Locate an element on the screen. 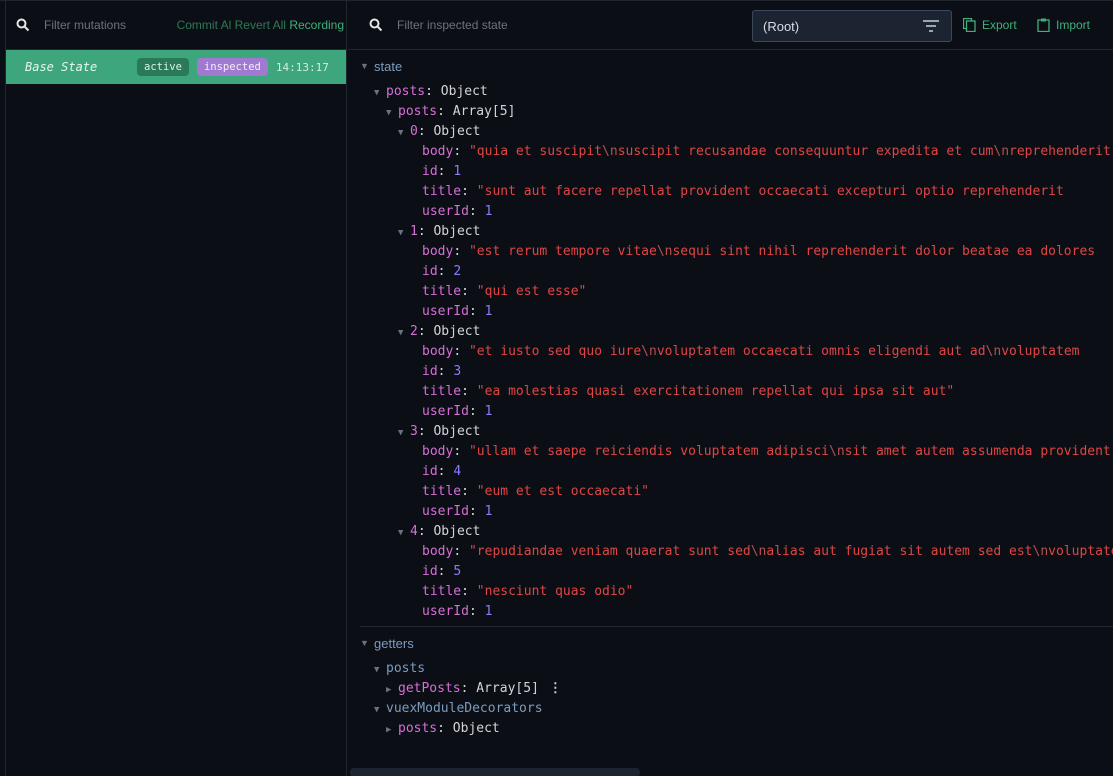  post-field-title: title: "qui est esse" is located at coordinates (504, 291).